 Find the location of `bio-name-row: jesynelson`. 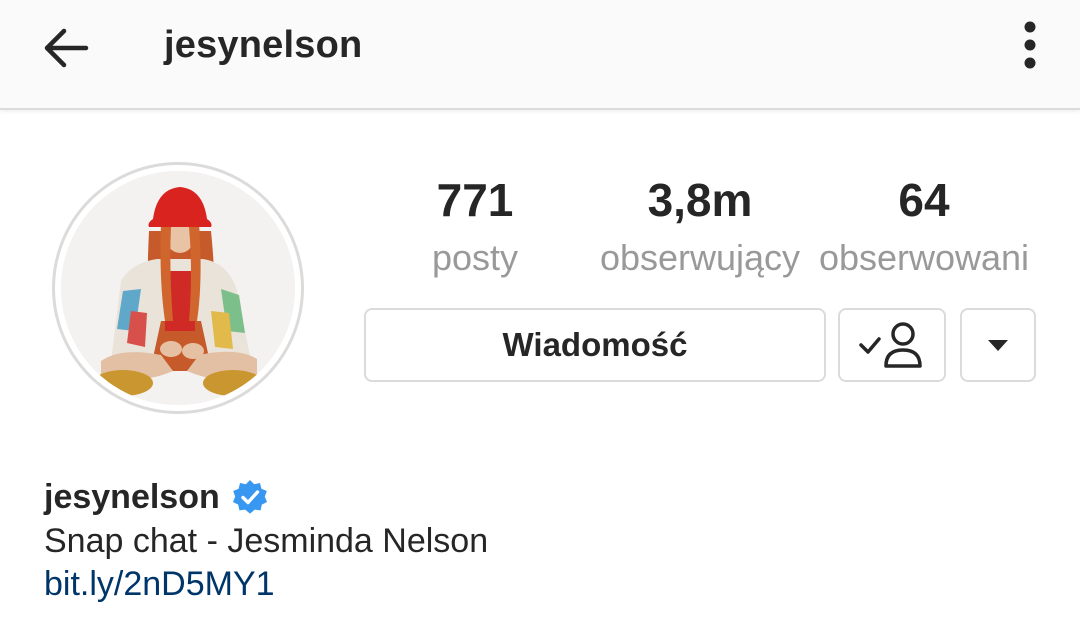

bio-name-row: jesynelson is located at coordinates (156, 497).